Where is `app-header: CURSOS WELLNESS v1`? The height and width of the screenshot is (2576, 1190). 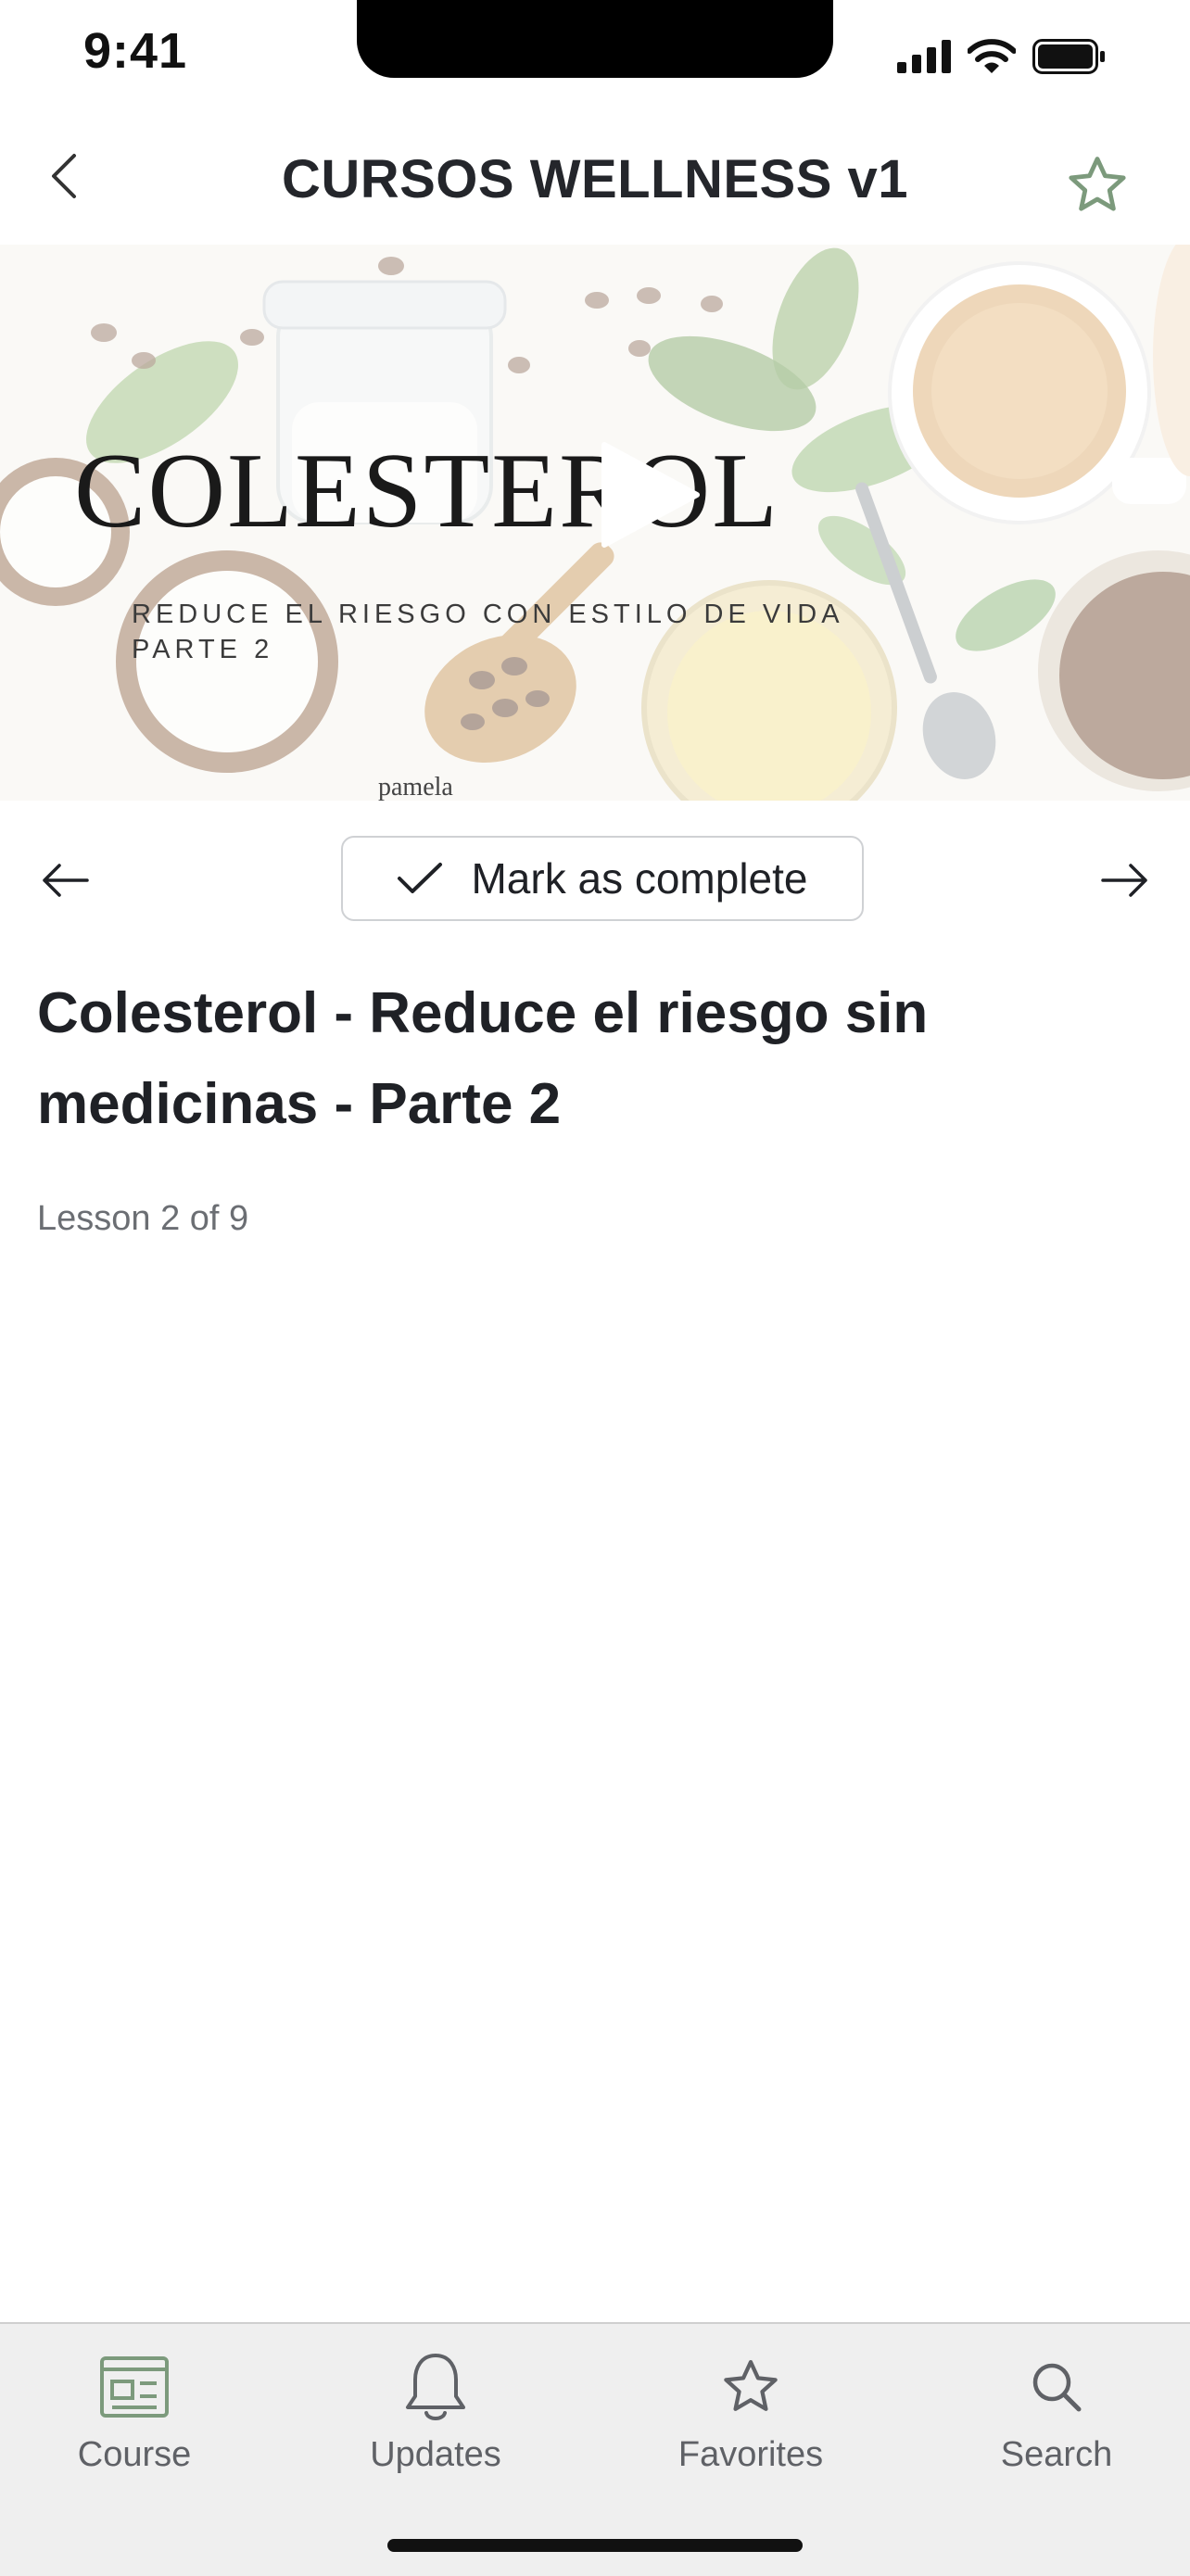
app-header: CURSOS WELLNESS v1 is located at coordinates (595, 182).